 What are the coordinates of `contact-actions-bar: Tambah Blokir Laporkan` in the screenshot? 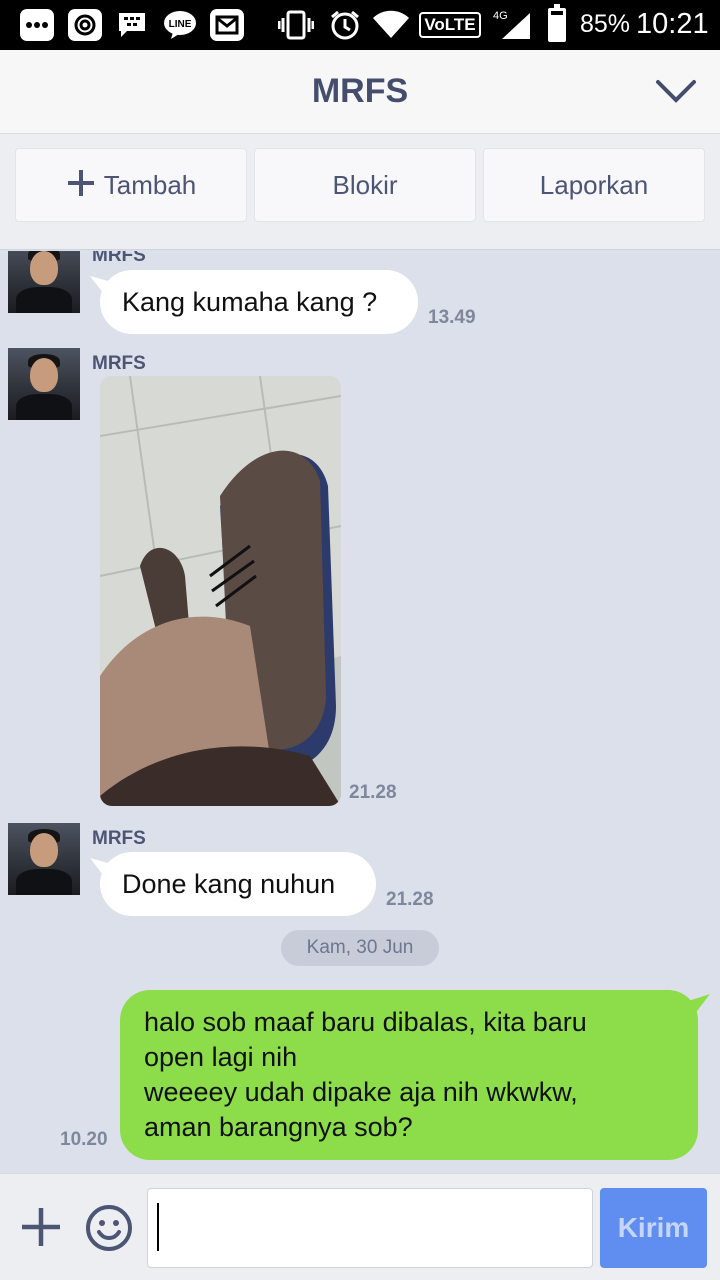 It's located at (360, 192).